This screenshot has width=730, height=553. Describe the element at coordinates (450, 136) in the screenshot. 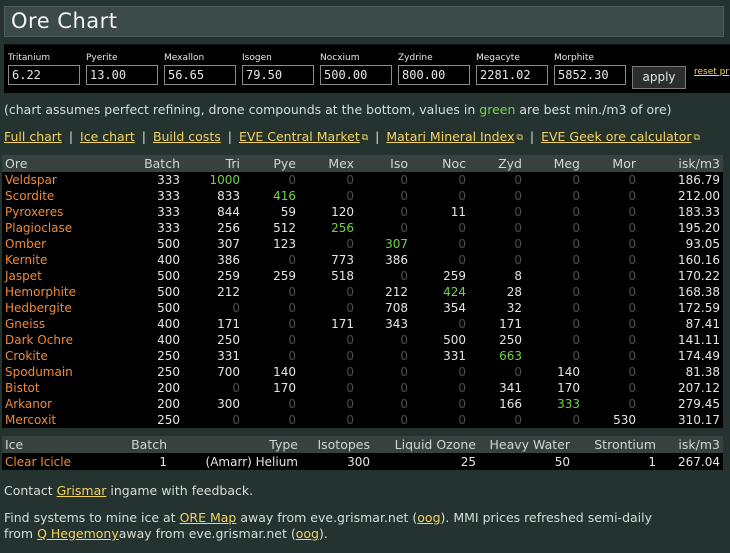

I see `matari-mineral-index-link: Matari Mineral Index` at that location.